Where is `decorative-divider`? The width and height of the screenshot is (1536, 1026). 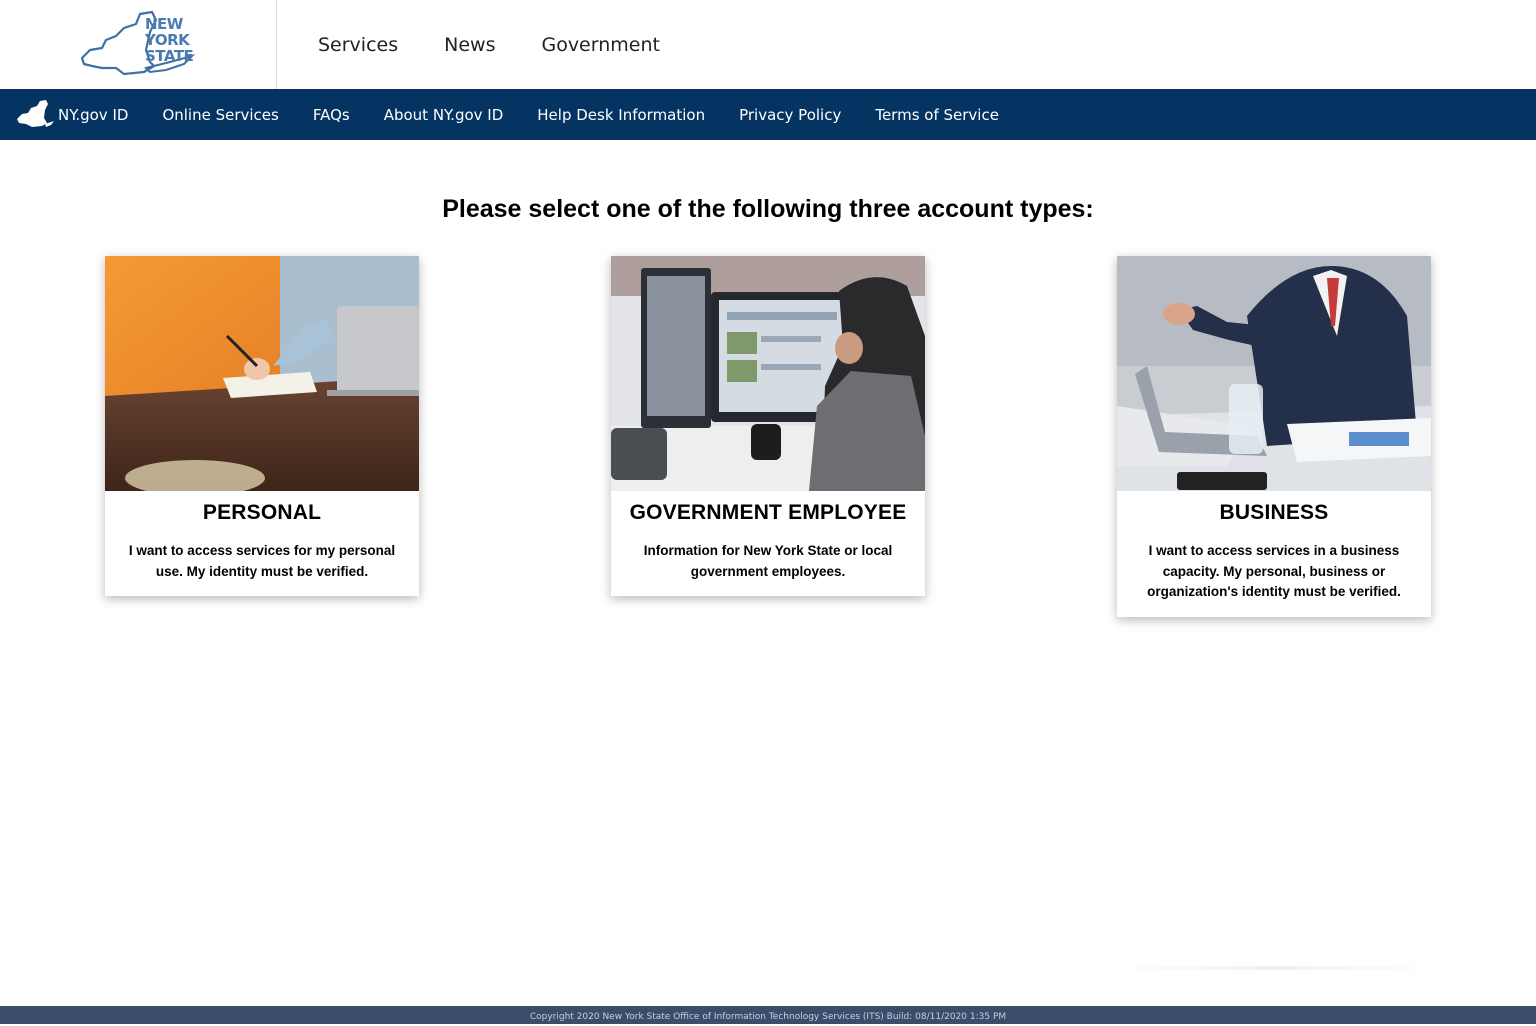
decorative-divider is located at coordinates (1275, 968).